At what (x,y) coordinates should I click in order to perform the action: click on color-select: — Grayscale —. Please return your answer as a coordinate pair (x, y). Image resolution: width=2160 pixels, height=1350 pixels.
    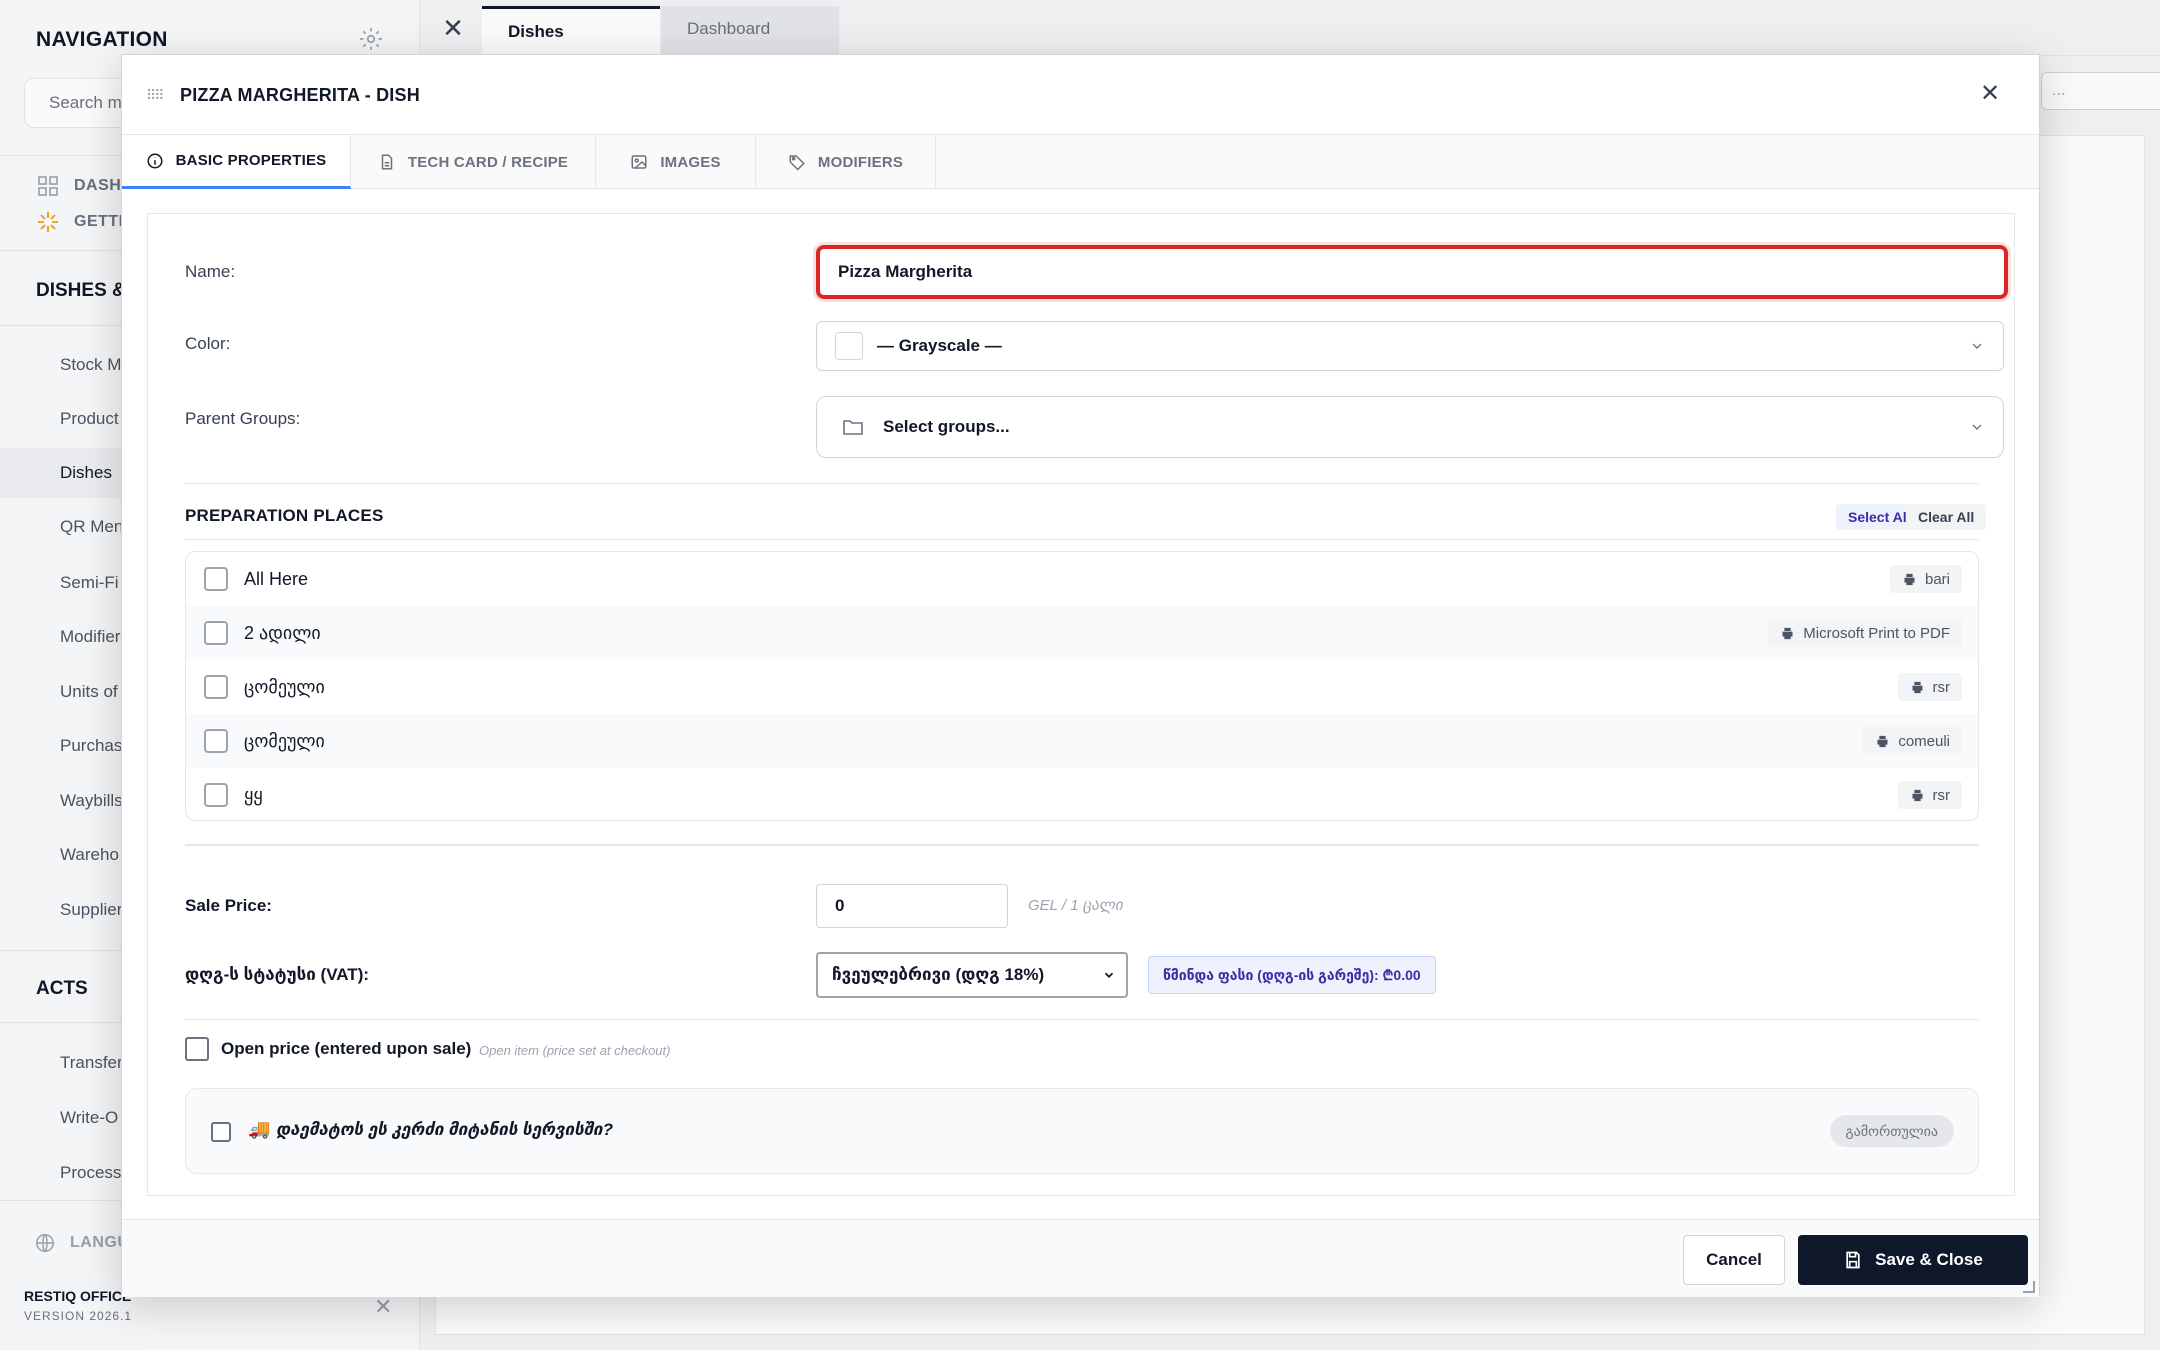
    Looking at the image, I should click on (1410, 346).